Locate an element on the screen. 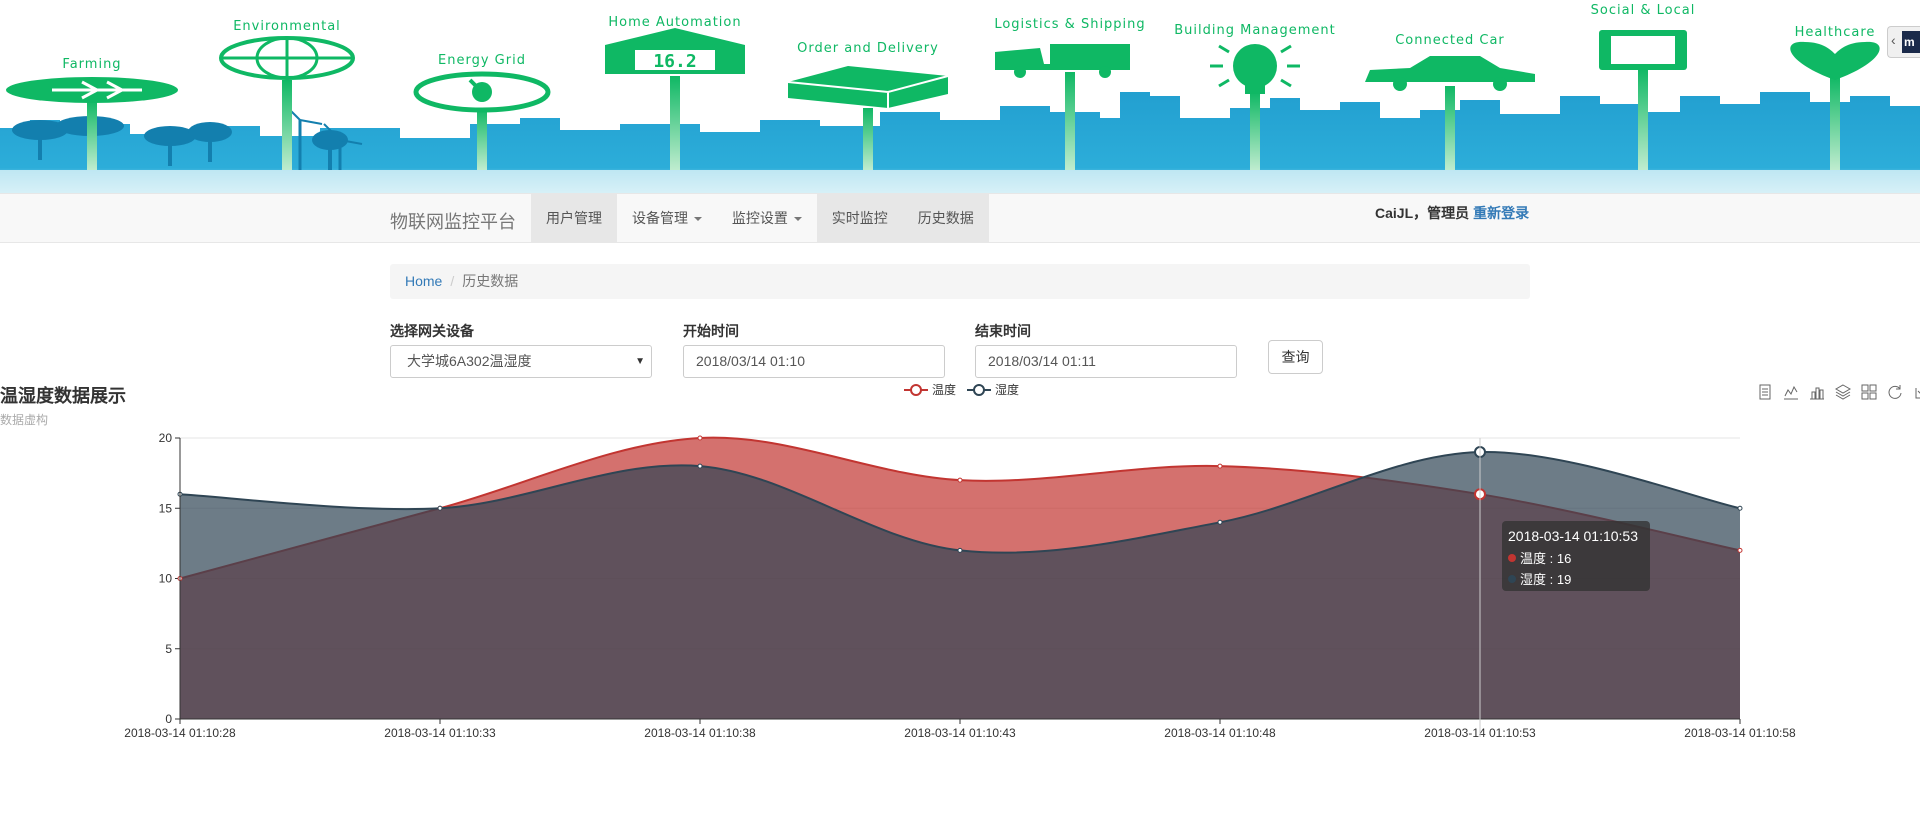  device-select: 大学城6A302温湿度 ▼ is located at coordinates (521, 361).